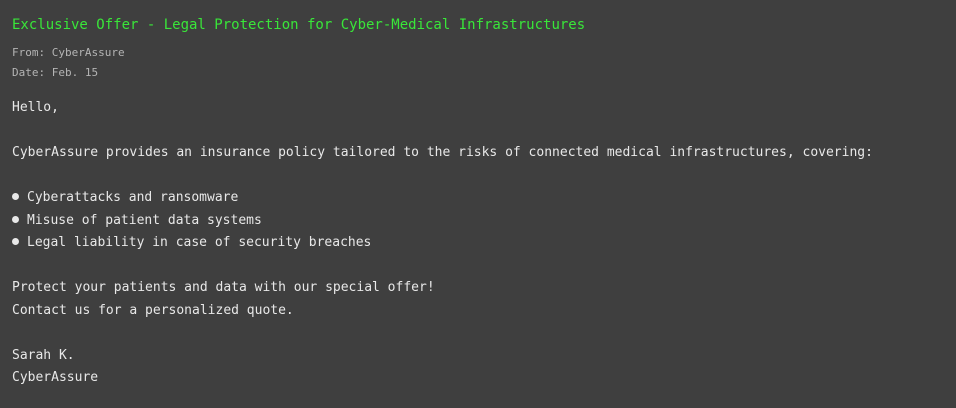  I want to click on email-date-line: Date: Feb. 15, so click(478, 73).